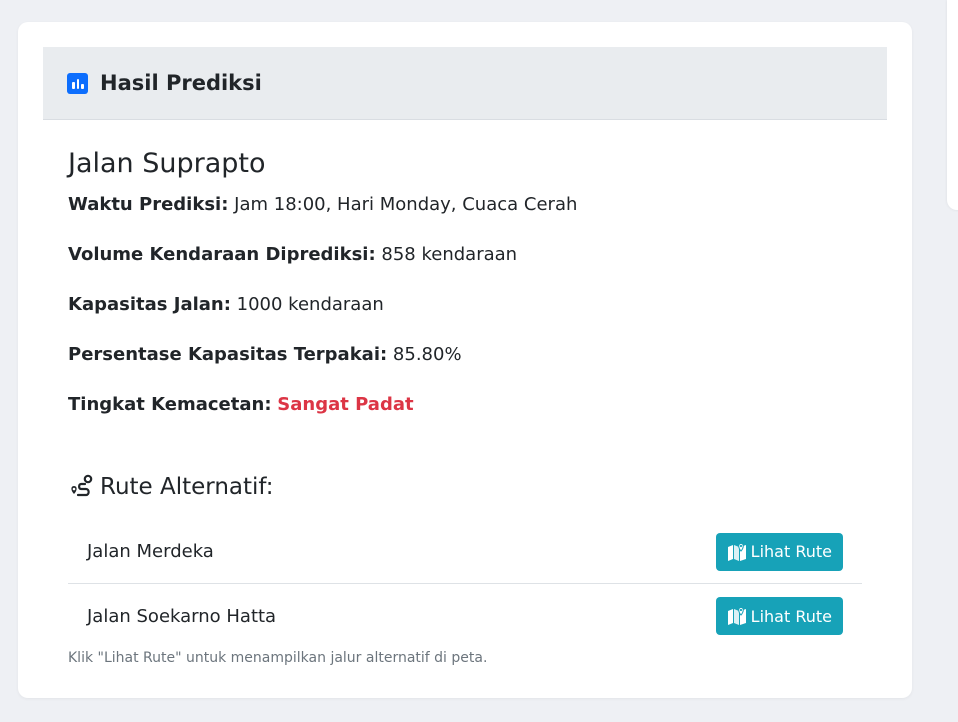  I want to click on card-header: Hasil Prediksi, so click(465, 83).